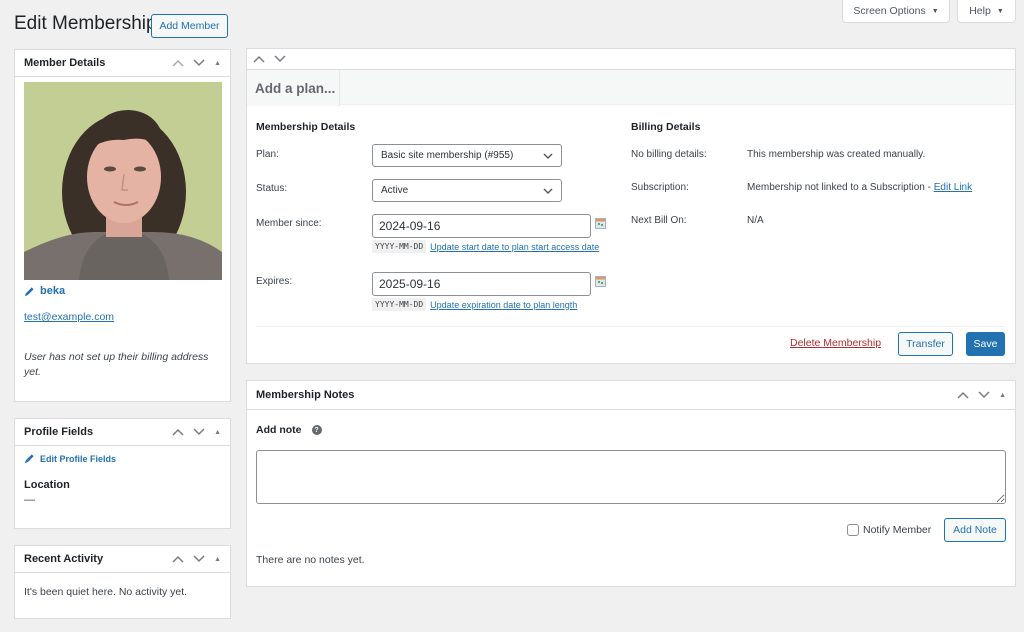 The width and height of the screenshot is (1024, 632). I want to click on membership-details-title: Membership Details, so click(306, 127).